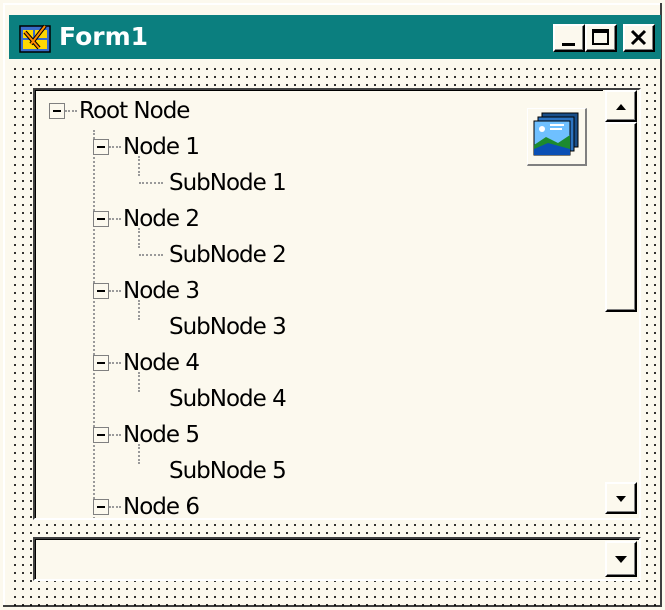 The height and width of the screenshot is (610, 665). Describe the element at coordinates (335, 37) in the screenshot. I see `title-bar: Form1` at that location.